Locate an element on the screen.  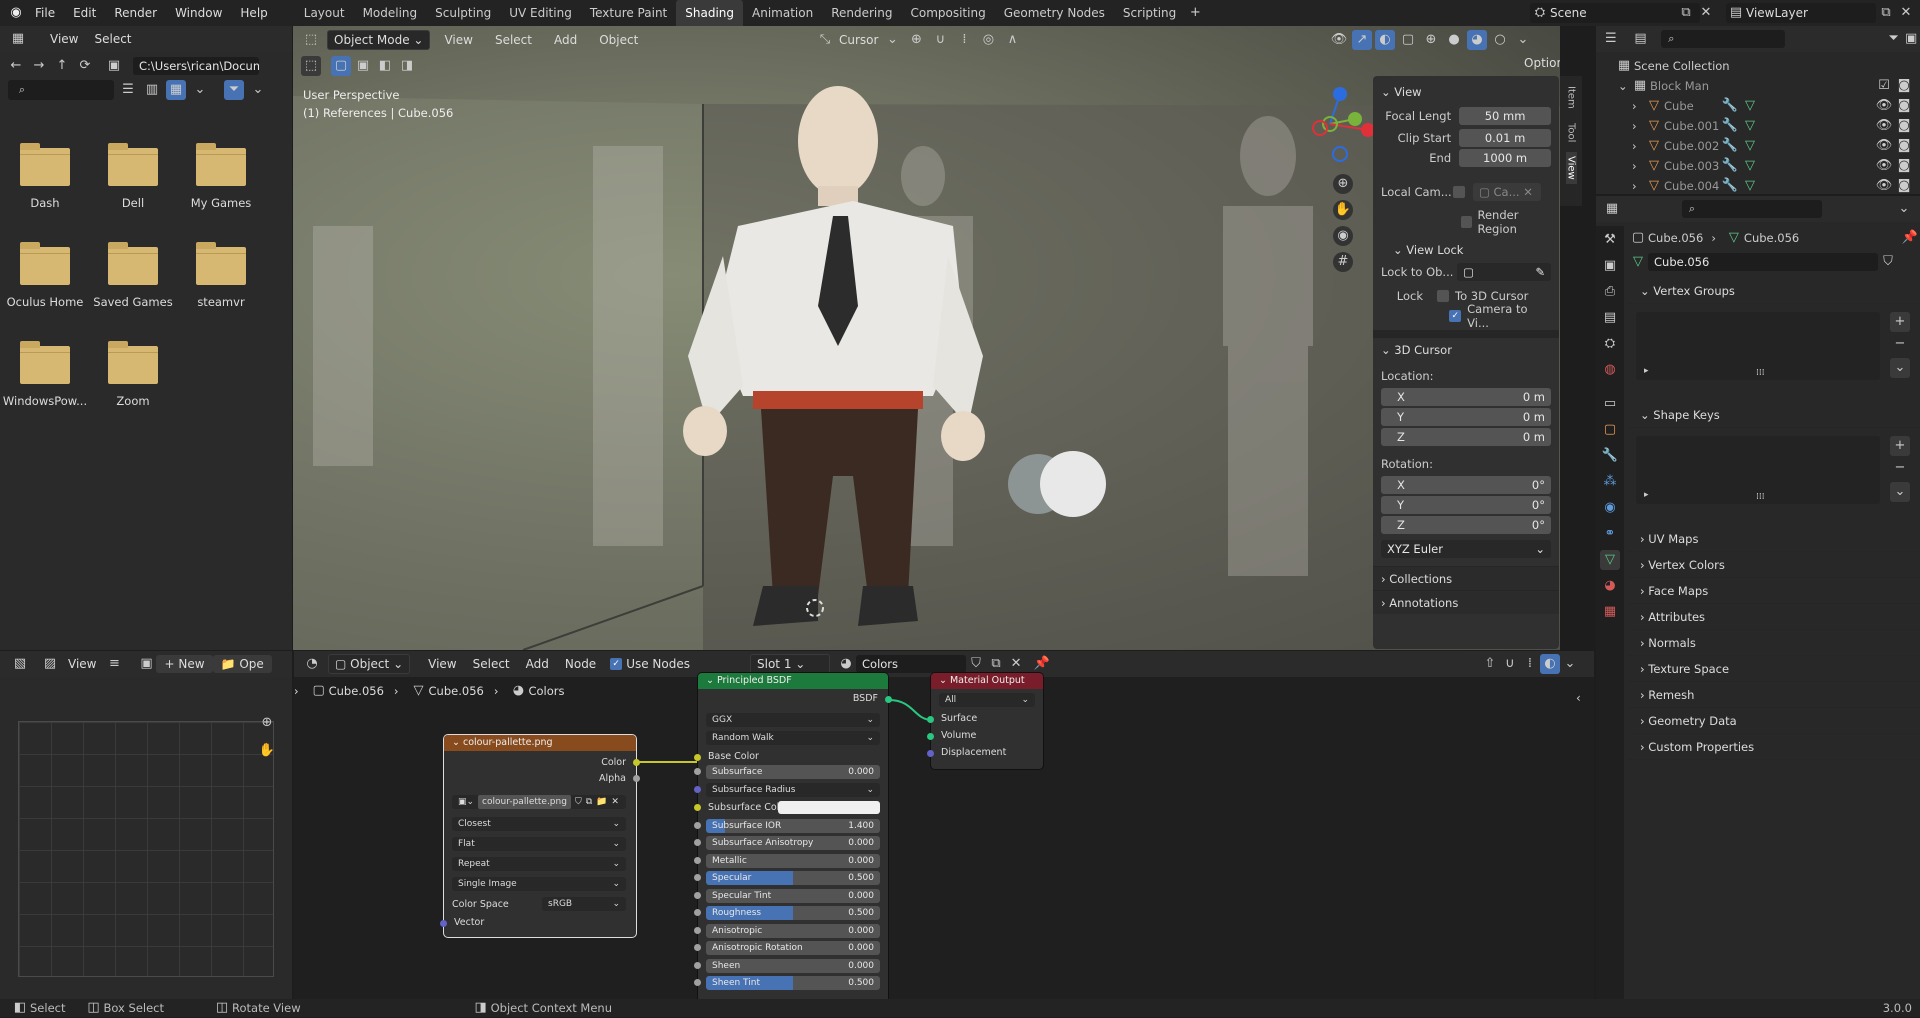
tab-animation: Animation is located at coordinates (782, 13).